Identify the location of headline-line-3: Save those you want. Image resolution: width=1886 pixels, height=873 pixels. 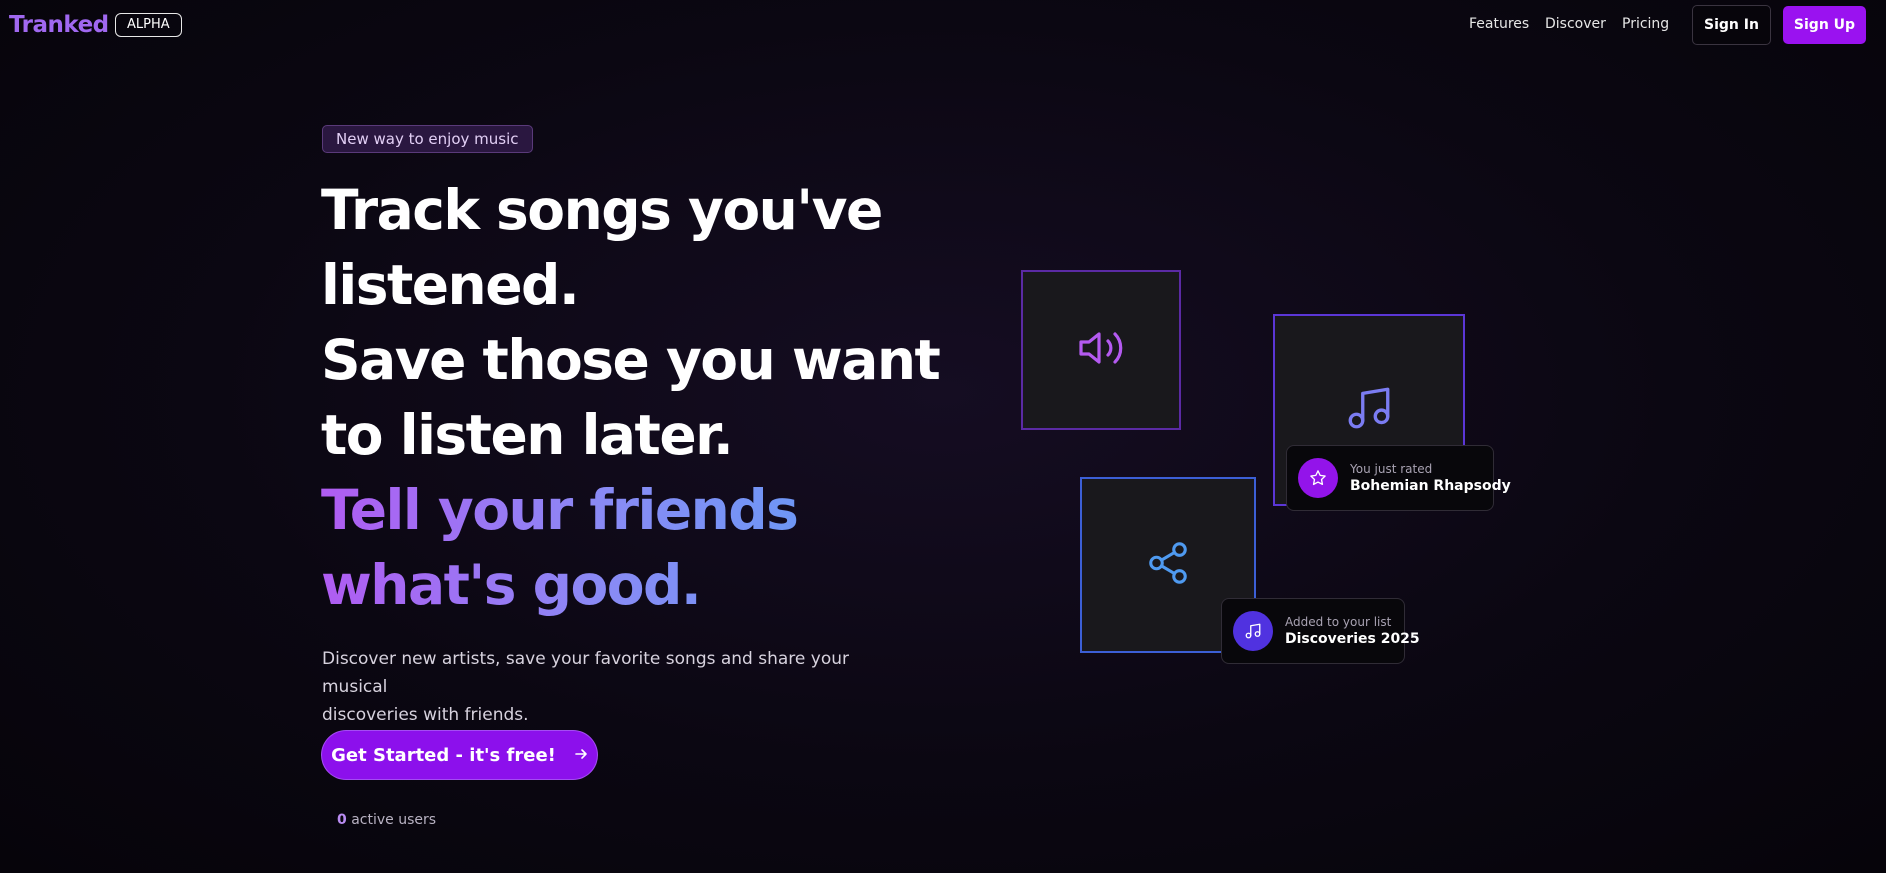
(631, 360).